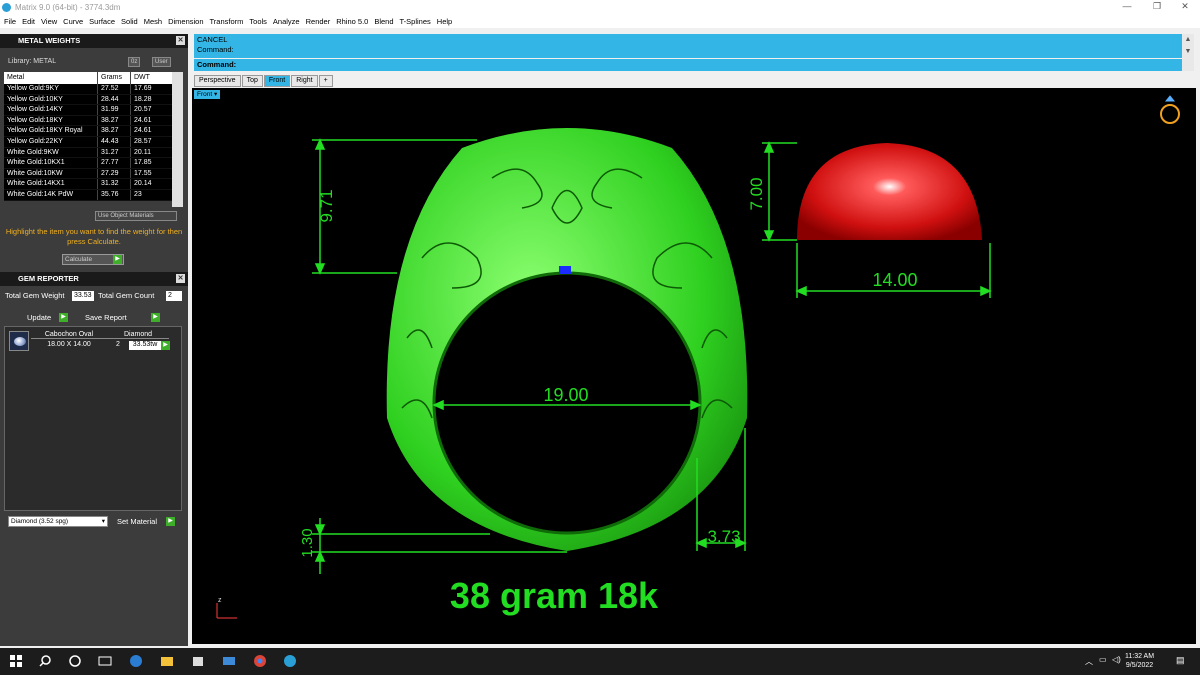  What do you see at coordinates (212, 39) in the screenshot?
I see `command-cancel: CANCEL` at bounding box center [212, 39].